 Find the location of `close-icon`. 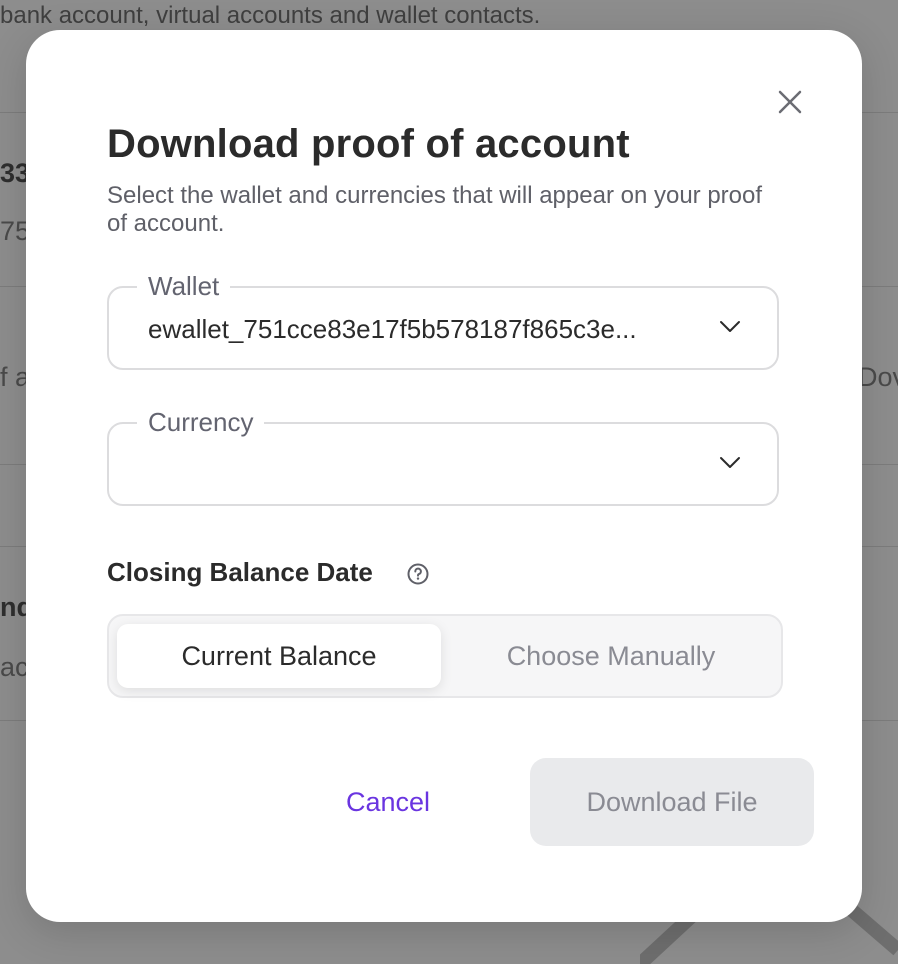

close-icon is located at coordinates (790, 102).